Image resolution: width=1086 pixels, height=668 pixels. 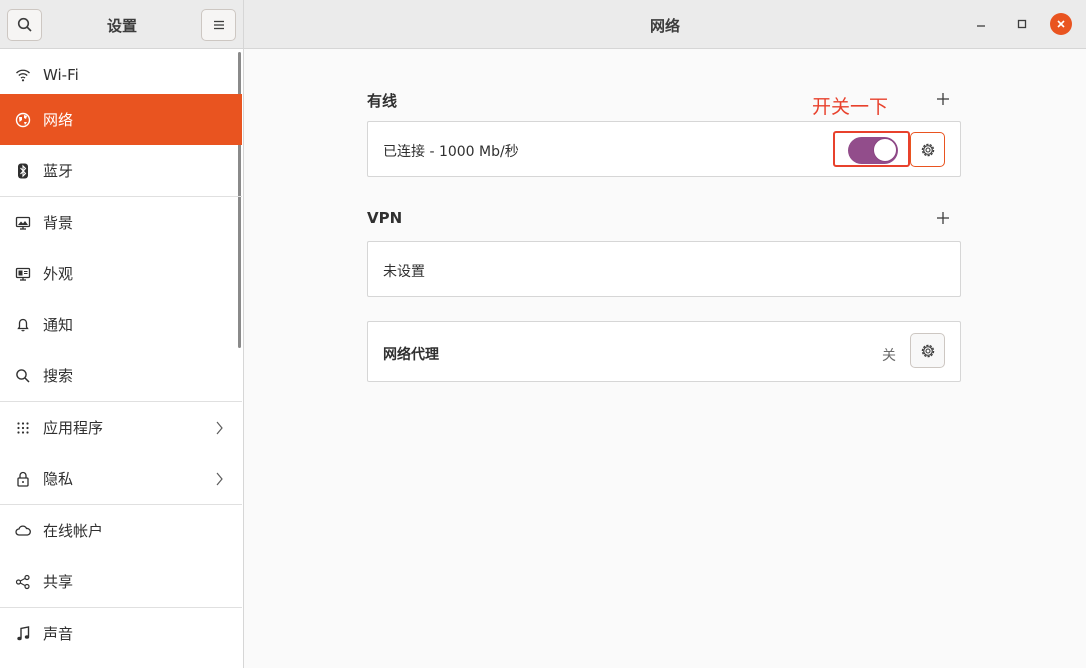 I want to click on lock-icon, so click(x=23, y=479).